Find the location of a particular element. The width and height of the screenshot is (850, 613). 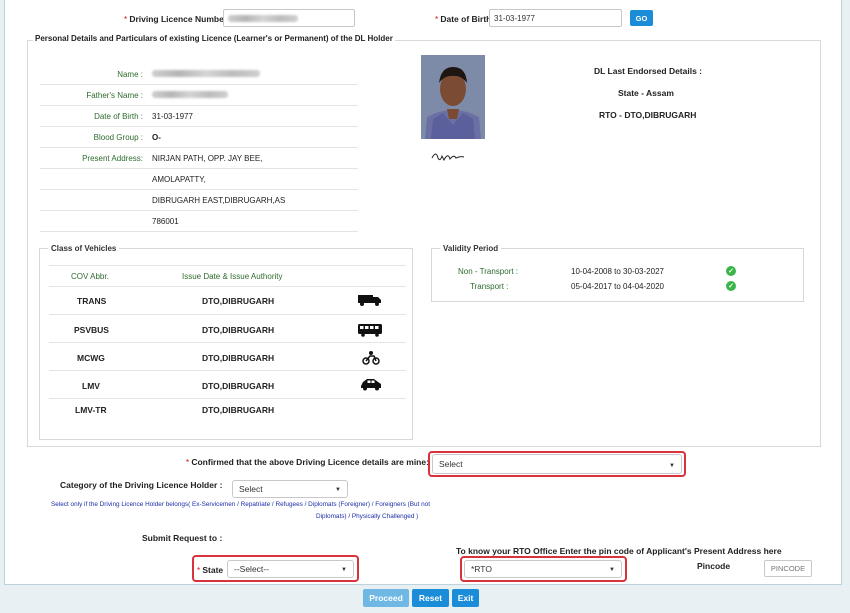

signature-image is located at coordinates (448, 157).